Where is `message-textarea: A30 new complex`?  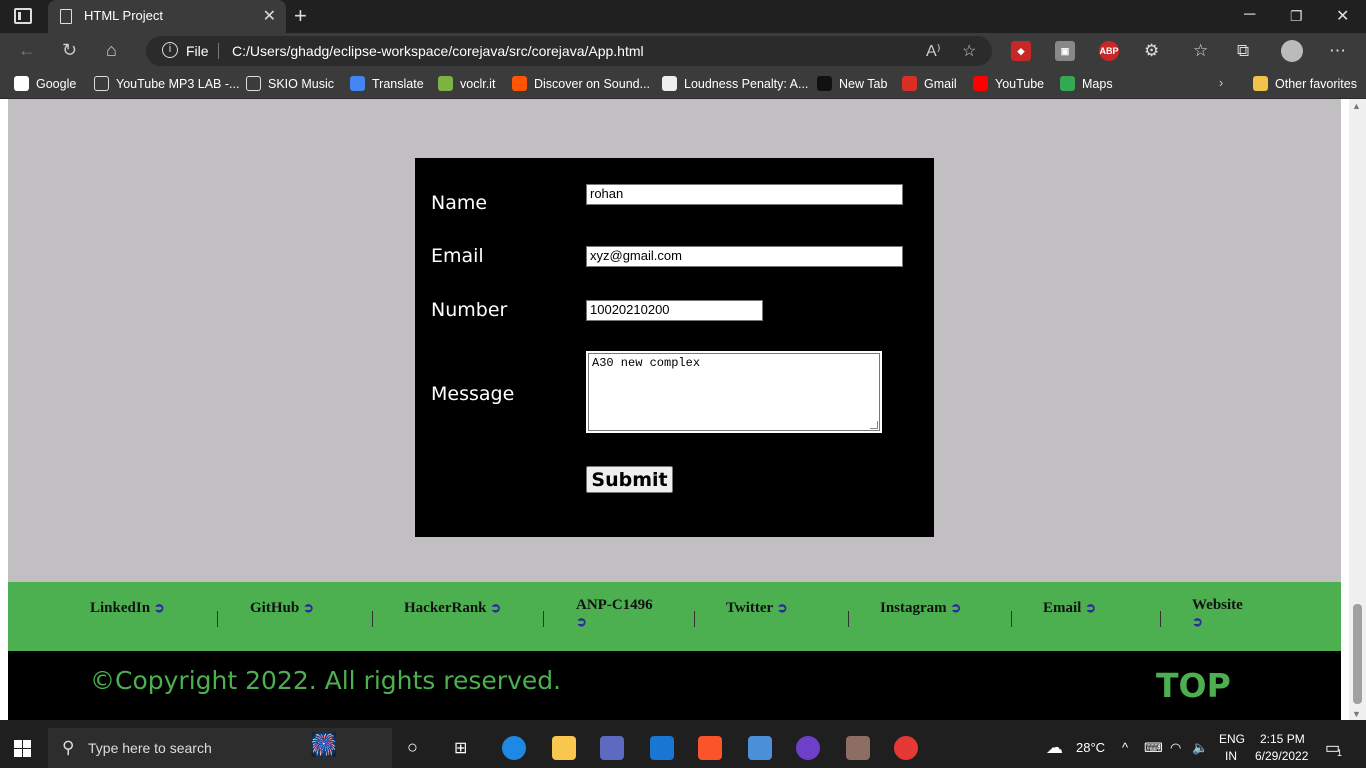 message-textarea: A30 new complex is located at coordinates (734, 392).